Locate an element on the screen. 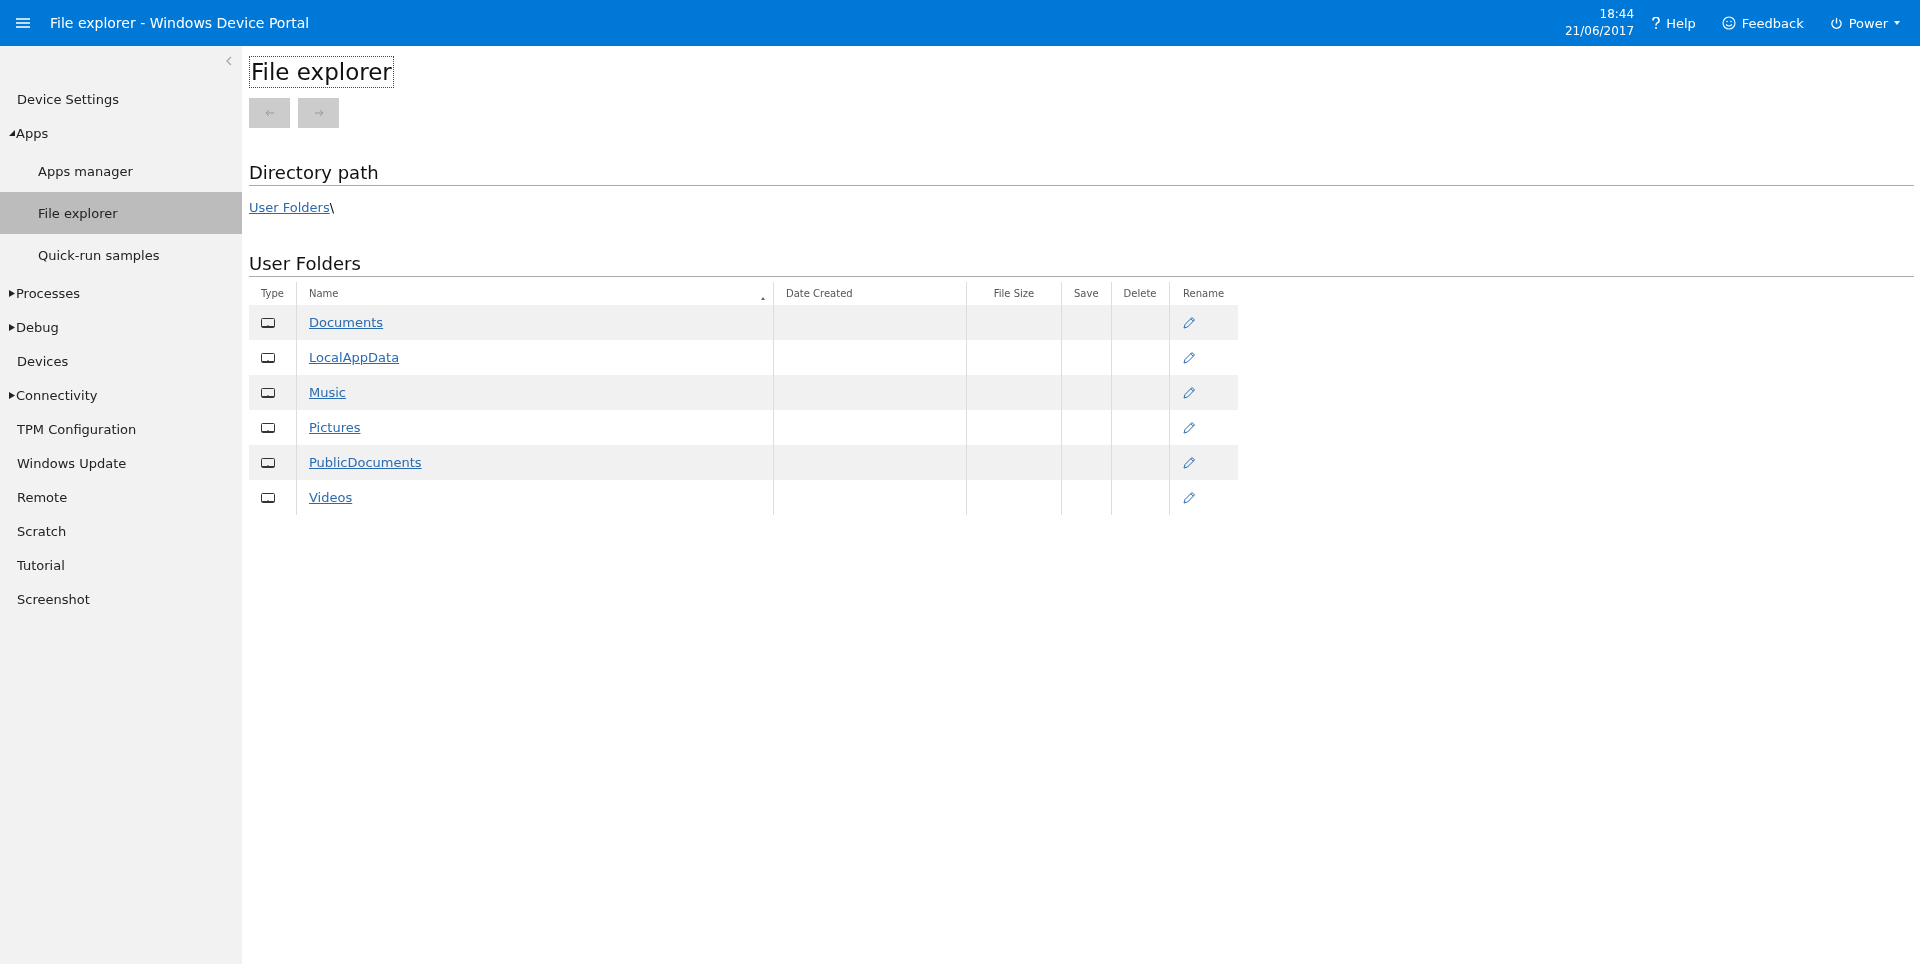 The height and width of the screenshot is (964, 1920). sidebar-item: Device Settings is located at coordinates (121, 99).